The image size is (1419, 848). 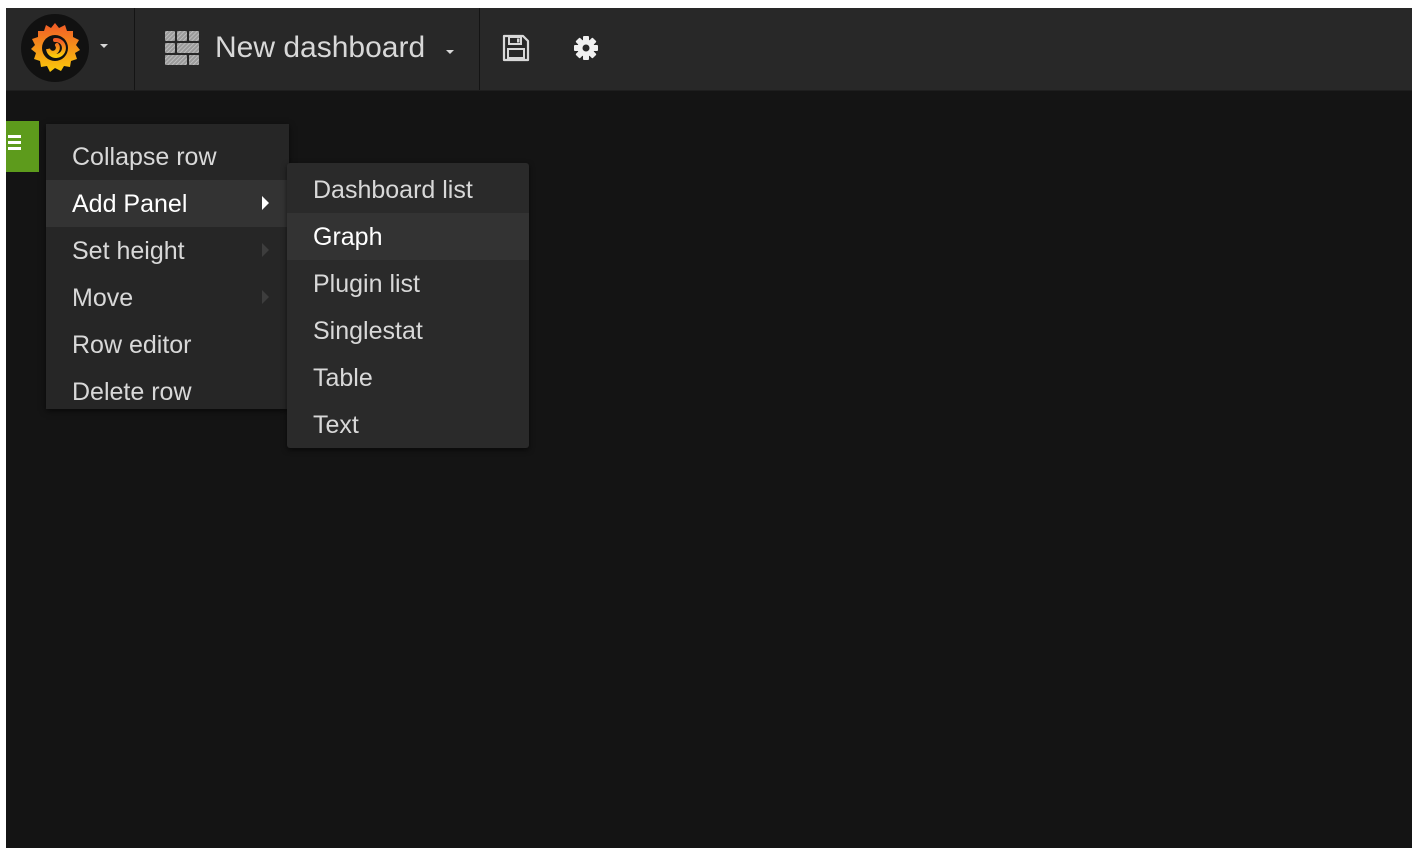 I want to click on dashboard-title: New dashboard, so click(x=320, y=47).